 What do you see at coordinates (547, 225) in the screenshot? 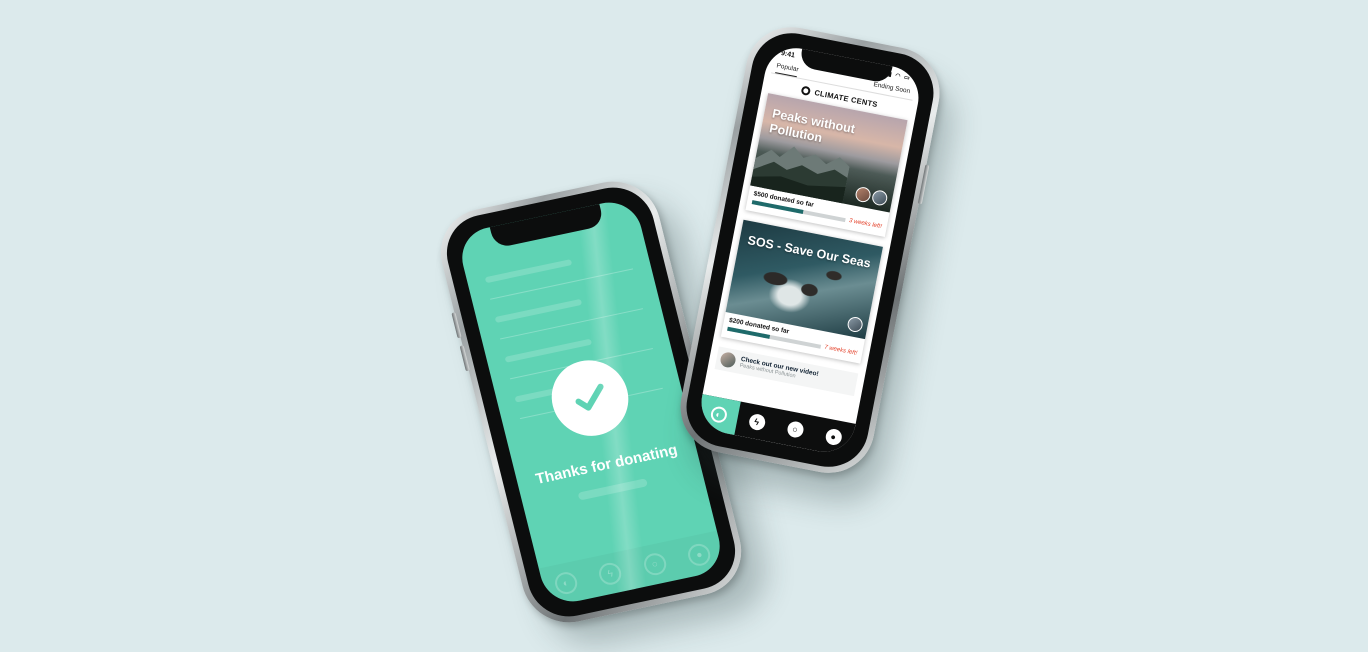
I see `notch` at bounding box center [547, 225].